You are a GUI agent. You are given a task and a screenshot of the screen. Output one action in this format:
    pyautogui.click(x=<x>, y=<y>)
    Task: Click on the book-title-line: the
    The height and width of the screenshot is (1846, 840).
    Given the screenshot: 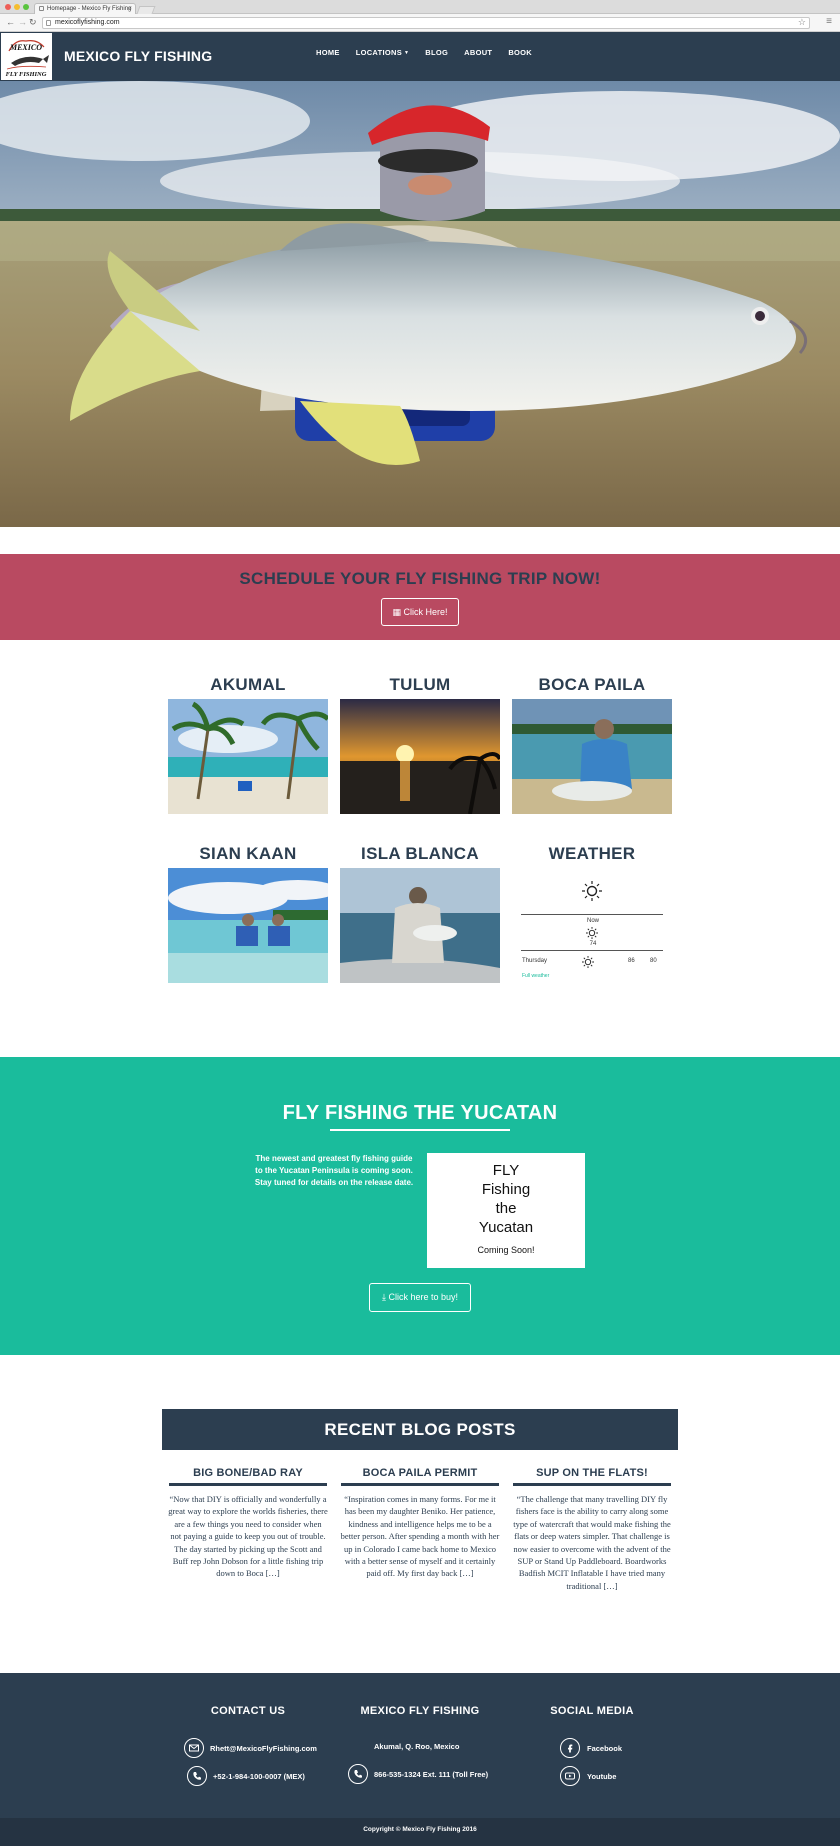 What is the action you would take?
    pyautogui.click(x=506, y=1208)
    